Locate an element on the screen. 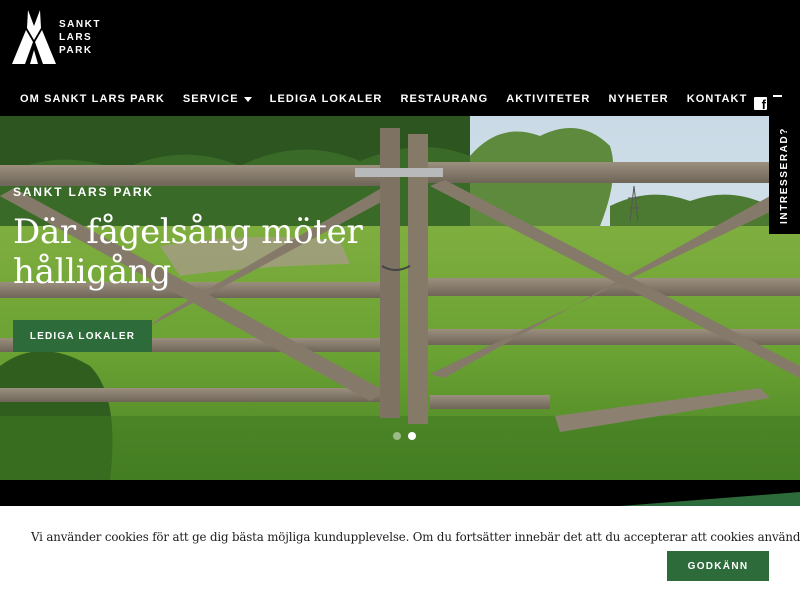 The width and height of the screenshot is (800, 599). nav-item-nyheter: NYHETER is located at coordinates (638, 99).